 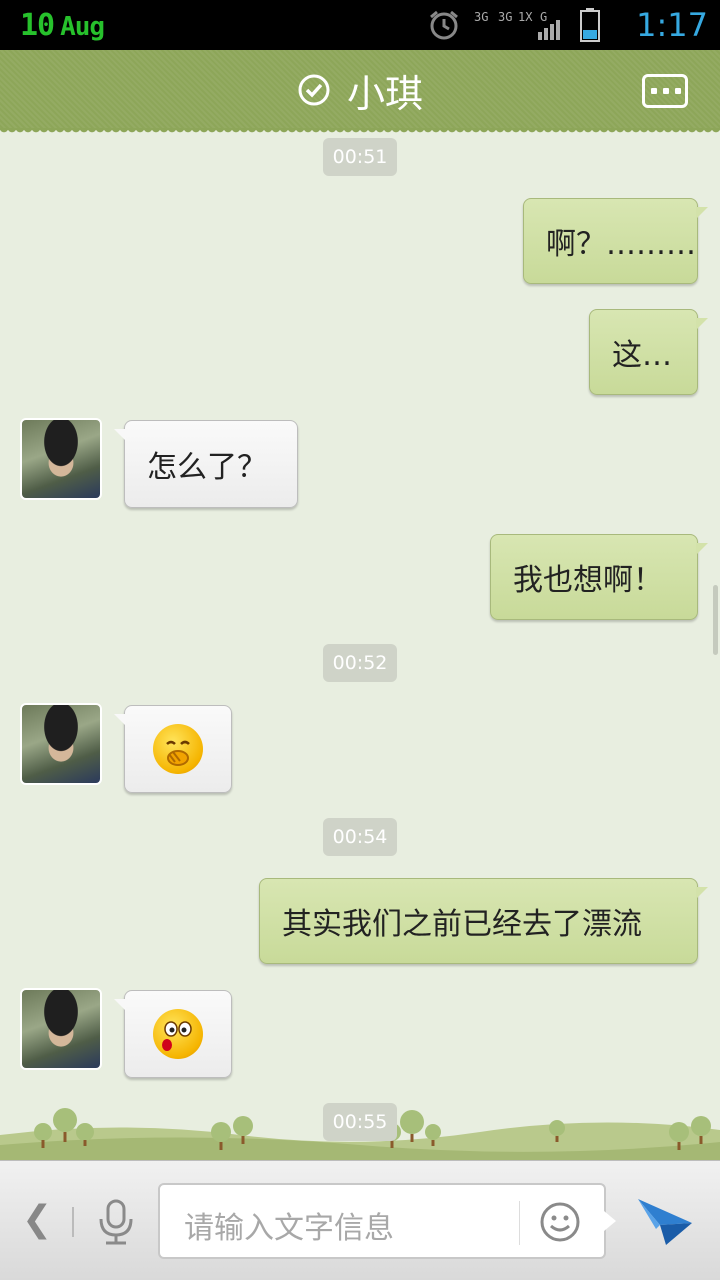 I want to click on network-icon: 3G 3G 1X G, so click(x=517, y=25).